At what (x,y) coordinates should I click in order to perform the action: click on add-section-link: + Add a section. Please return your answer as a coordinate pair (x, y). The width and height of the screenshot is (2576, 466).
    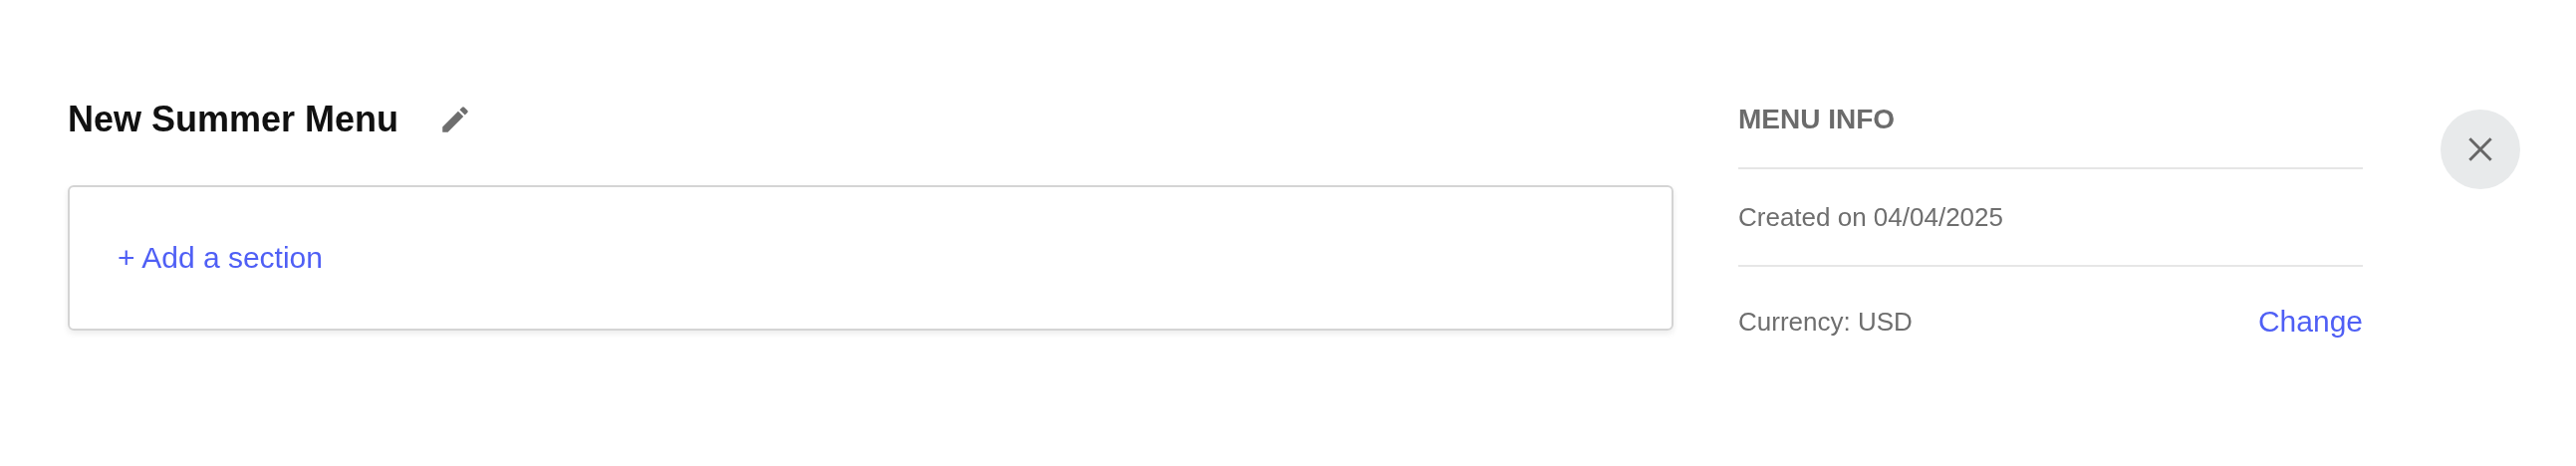
    Looking at the image, I should click on (220, 258).